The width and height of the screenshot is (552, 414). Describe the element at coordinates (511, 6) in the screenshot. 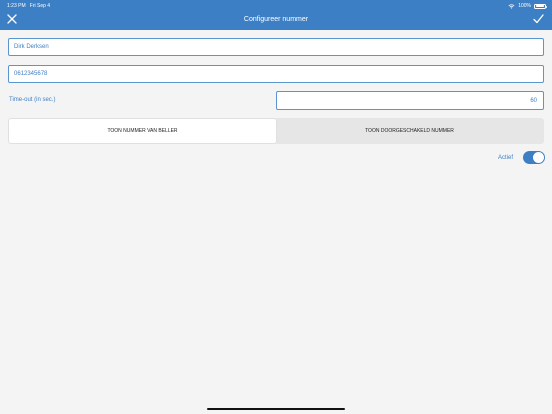

I see `wifi-icon` at that location.